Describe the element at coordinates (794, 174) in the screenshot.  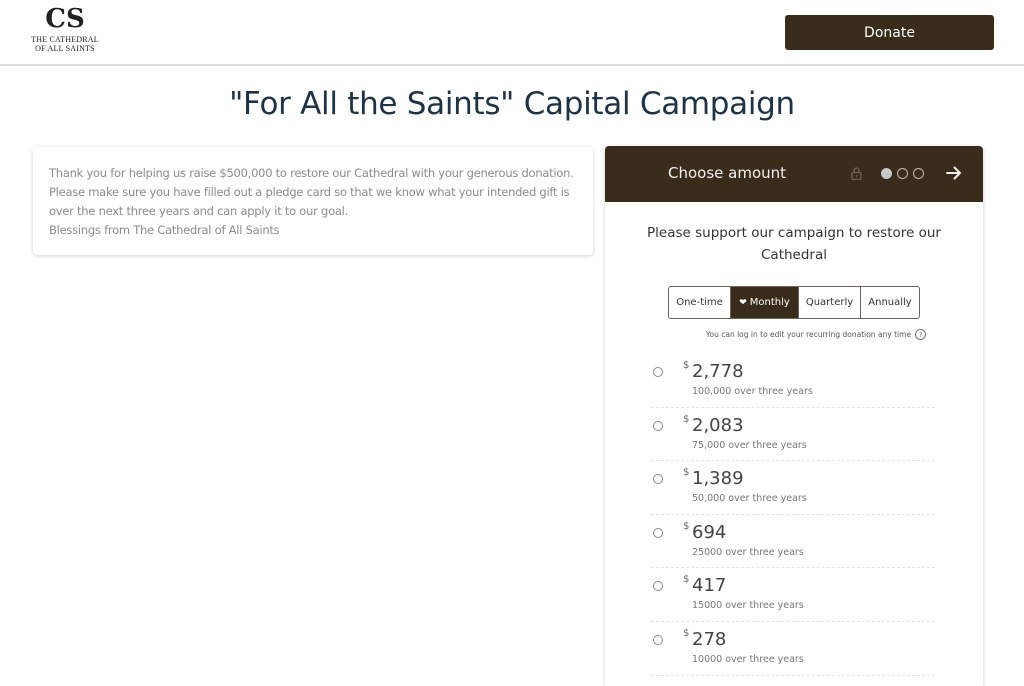
I see `widget-header: Choose amount` at that location.